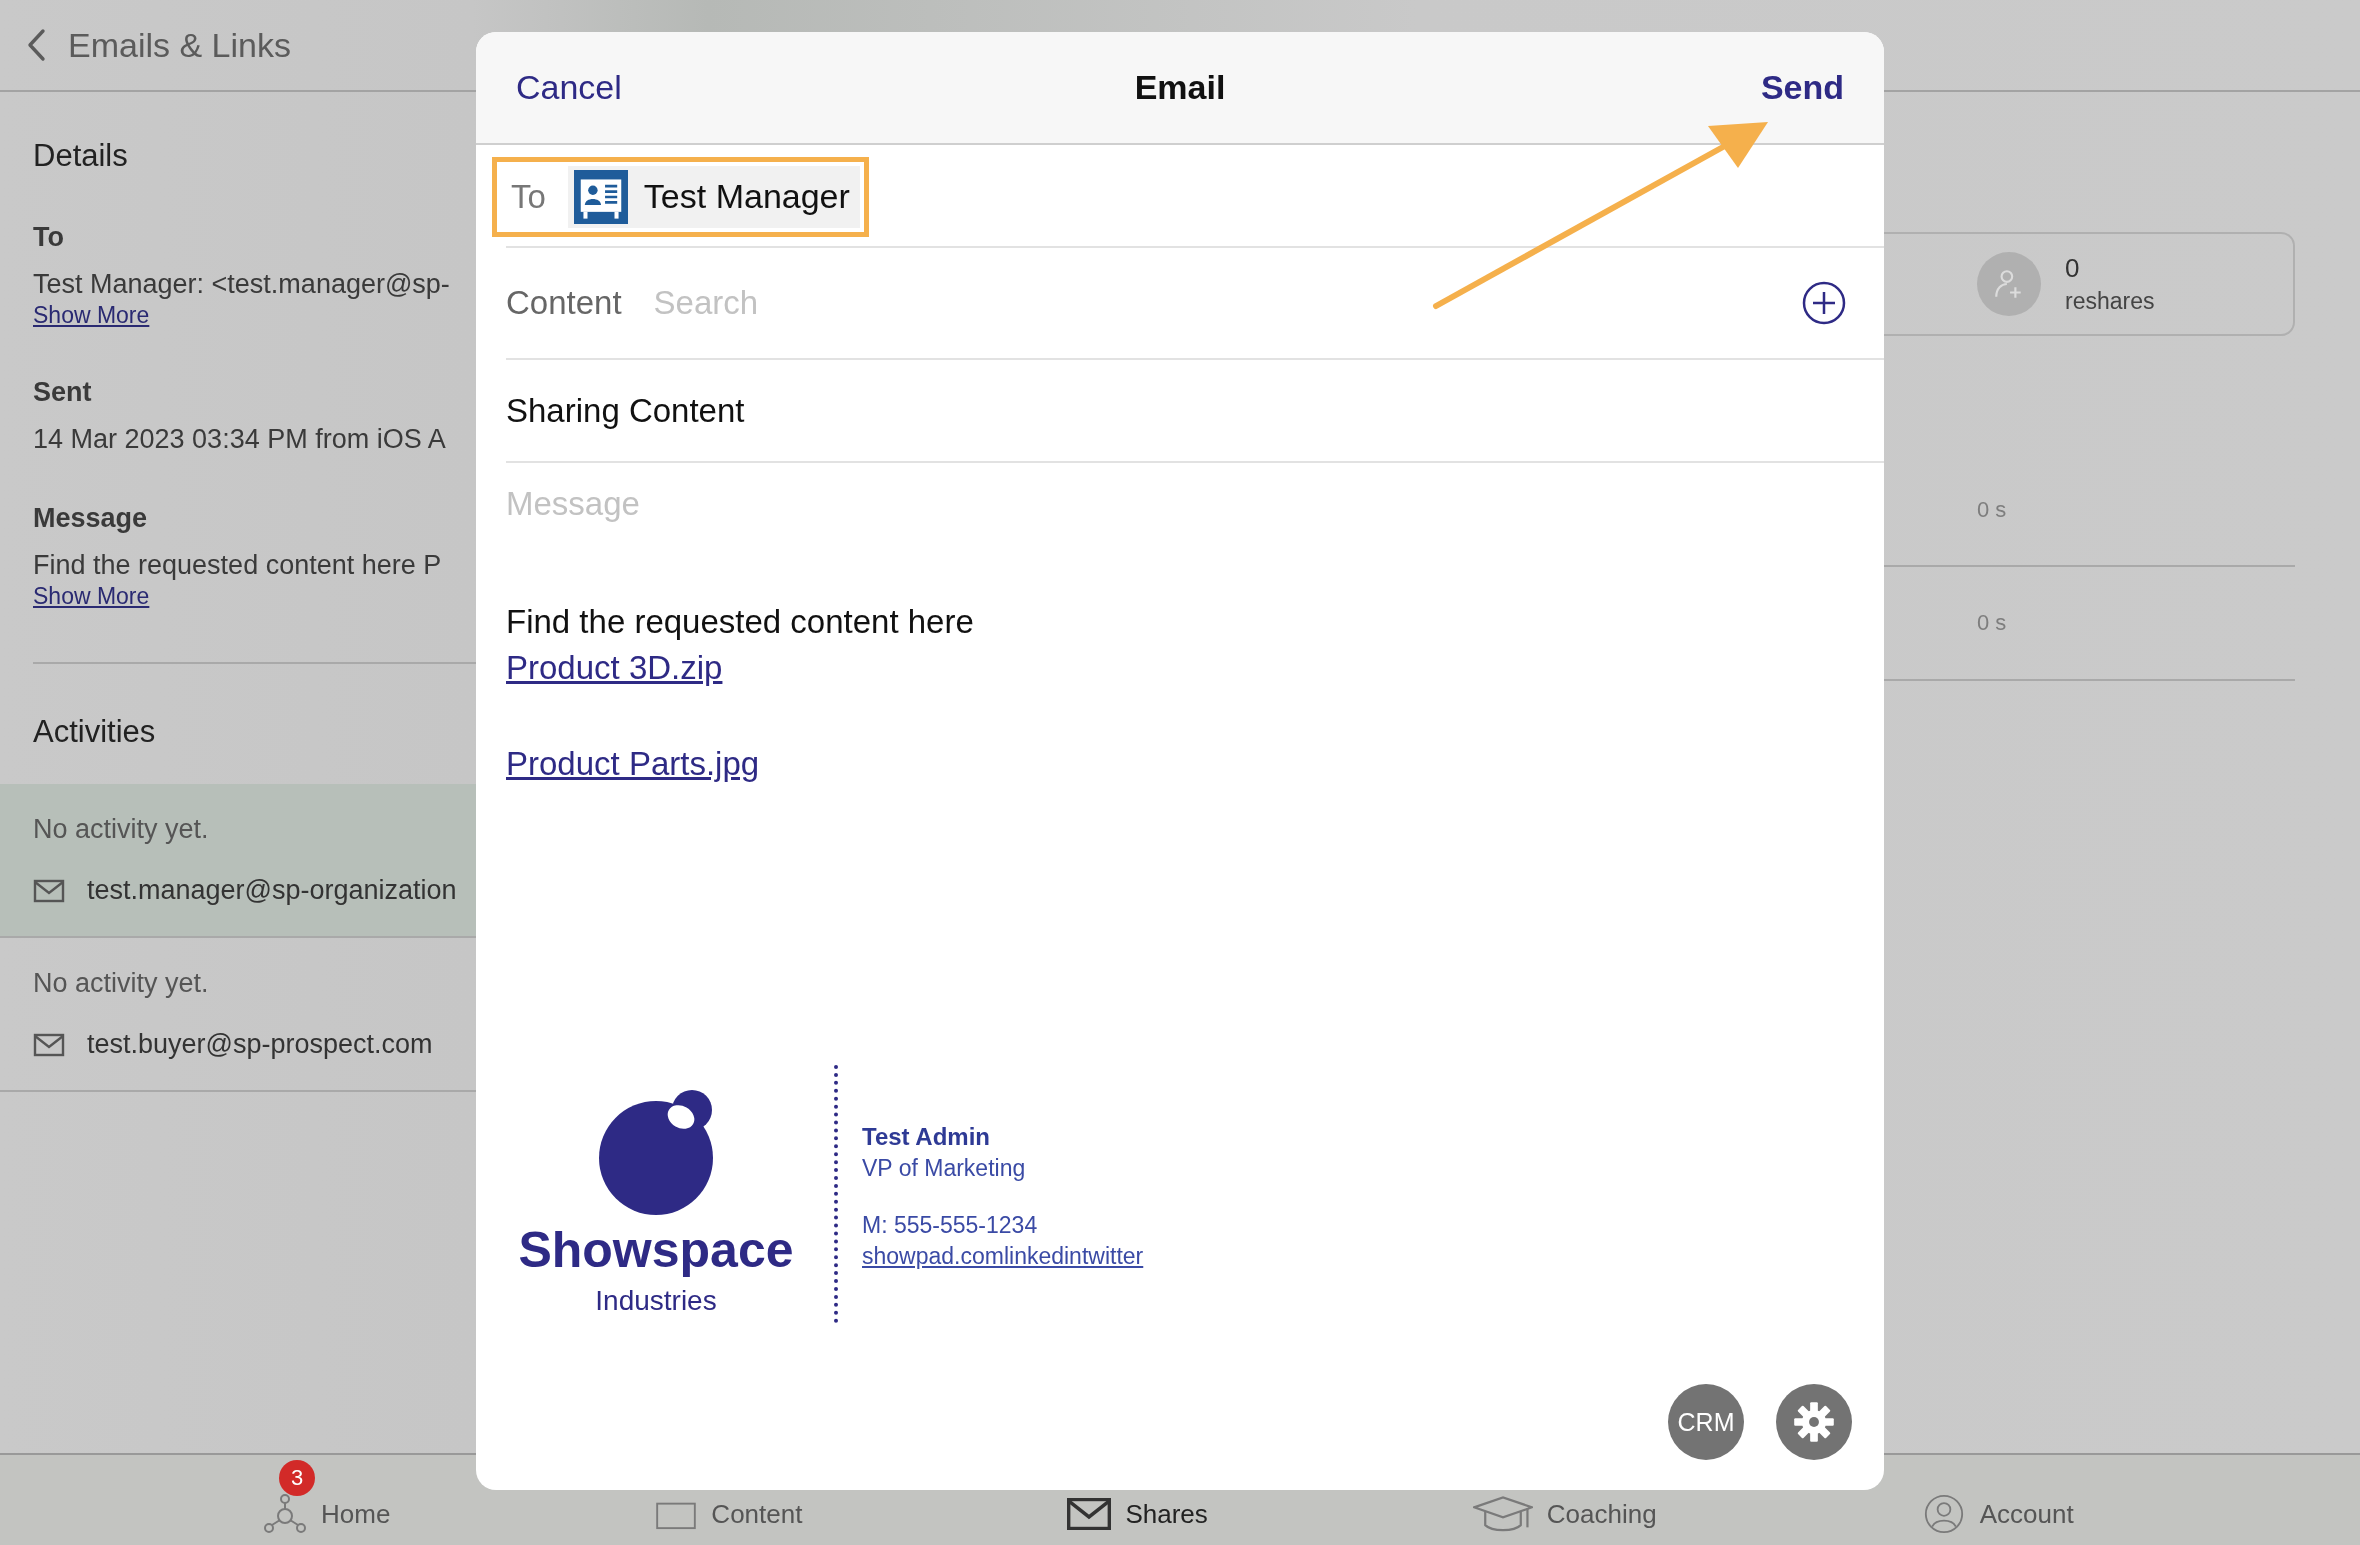 This screenshot has width=2360, height=1545. What do you see at coordinates (729, 1514) in the screenshot?
I see `tab-bar-item: Content` at bounding box center [729, 1514].